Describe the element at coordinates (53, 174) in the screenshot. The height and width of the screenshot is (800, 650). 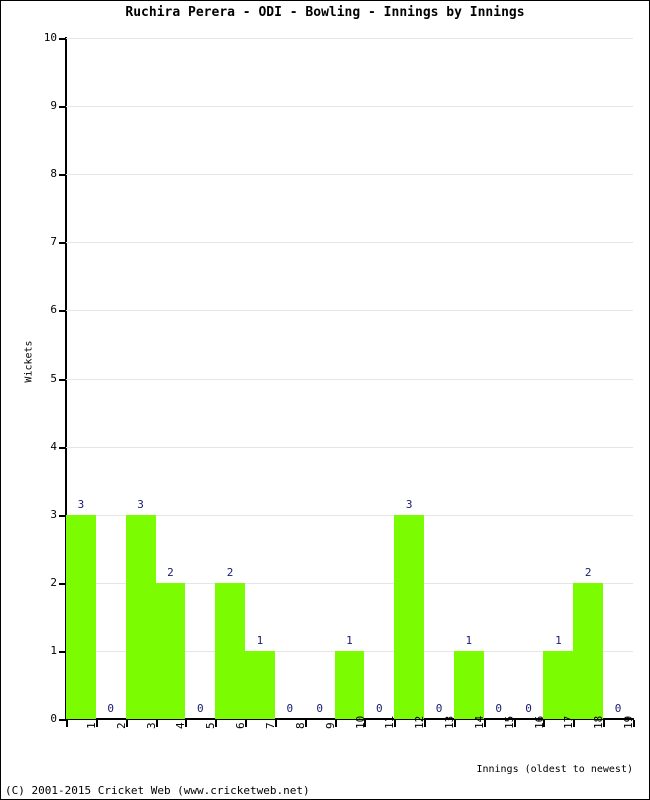
I see `y-axis-tick-label: 8` at that location.